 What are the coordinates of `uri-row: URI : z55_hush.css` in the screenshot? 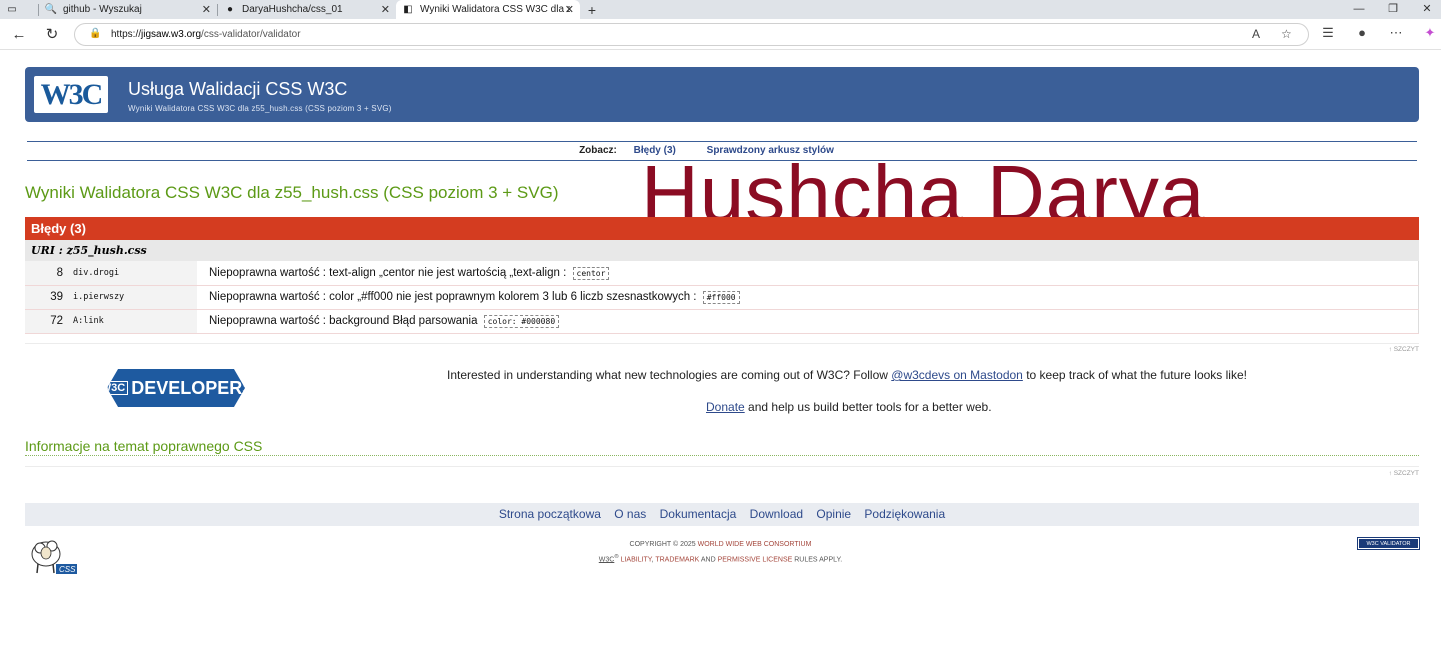 It's located at (722, 250).